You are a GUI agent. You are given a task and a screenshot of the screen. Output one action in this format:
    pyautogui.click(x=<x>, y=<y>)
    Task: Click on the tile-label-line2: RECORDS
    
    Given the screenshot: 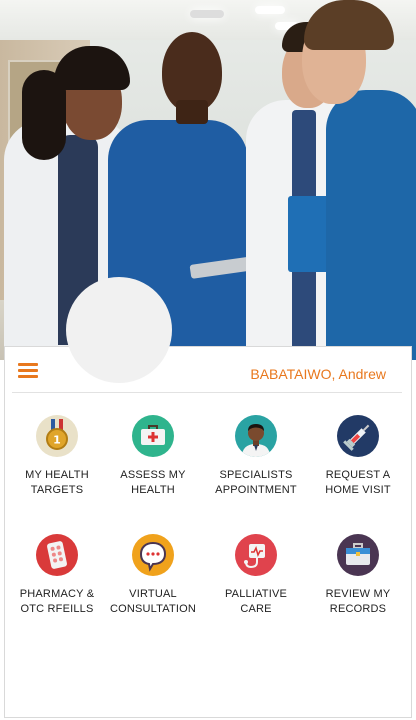 What is the action you would take?
    pyautogui.click(x=358, y=609)
    